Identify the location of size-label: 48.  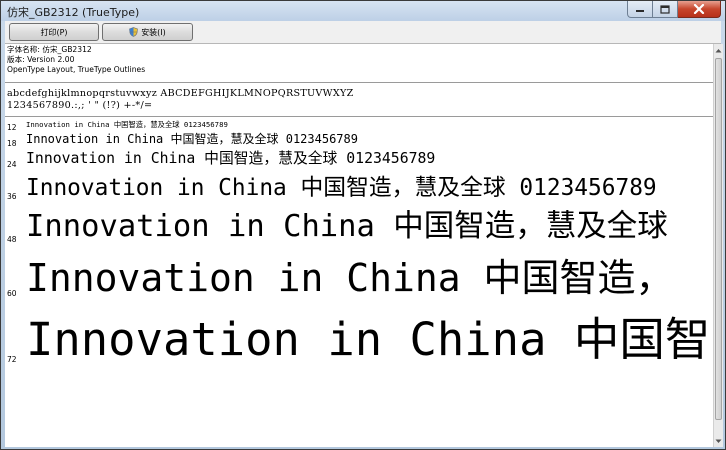
(12, 239).